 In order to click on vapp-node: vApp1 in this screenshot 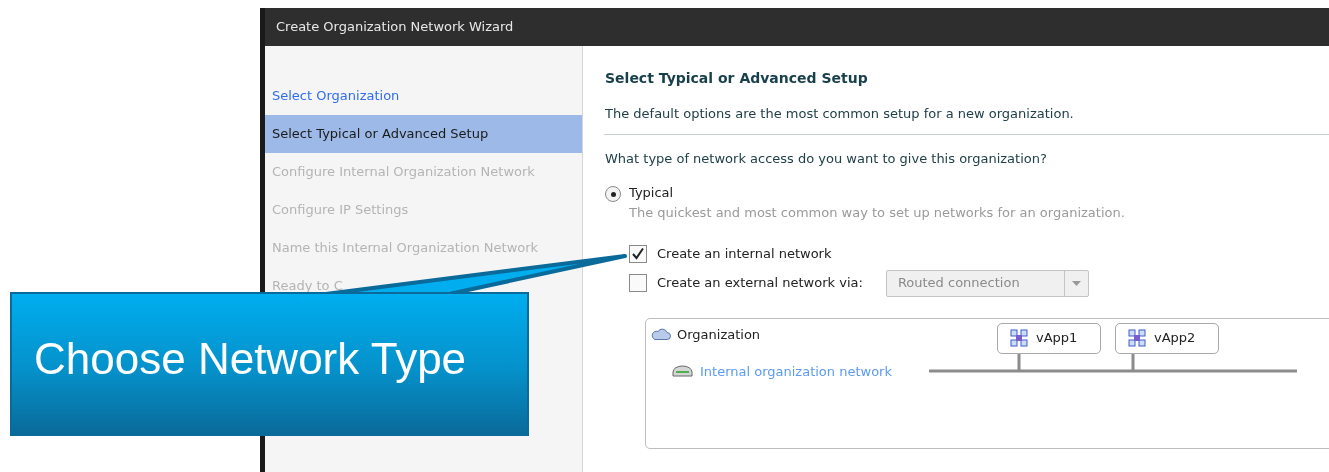, I will do `click(1049, 338)`.